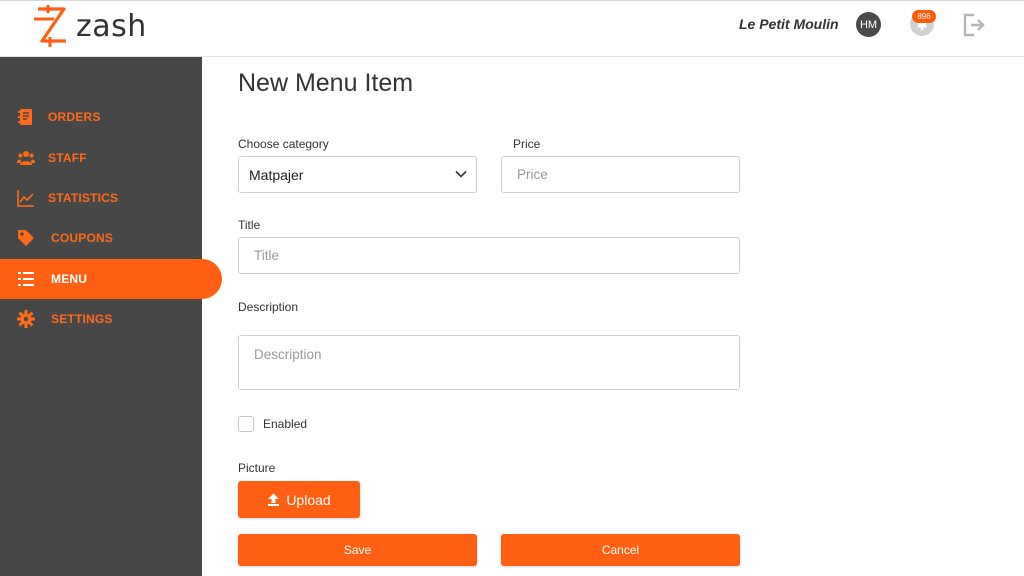  What do you see at coordinates (868, 24) in the screenshot?
I see `avatar: HM` at bounding box center [868, 24].